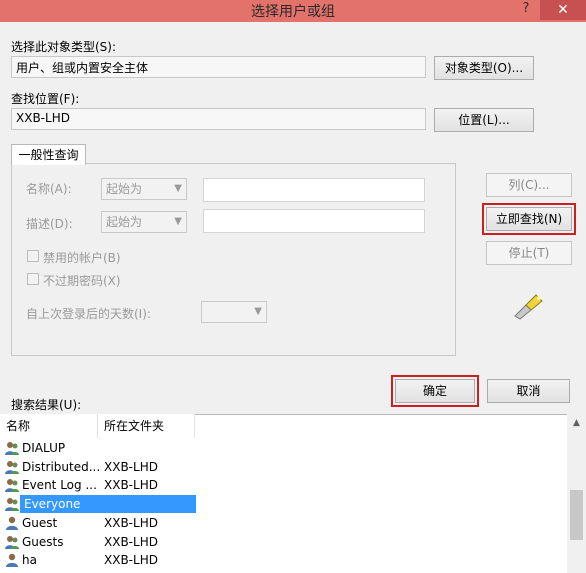 The image size is (586, 573). Describe the element at coordinates (529, 253) in the screenshot. I see `stop-button: 停止(T)` at that location.